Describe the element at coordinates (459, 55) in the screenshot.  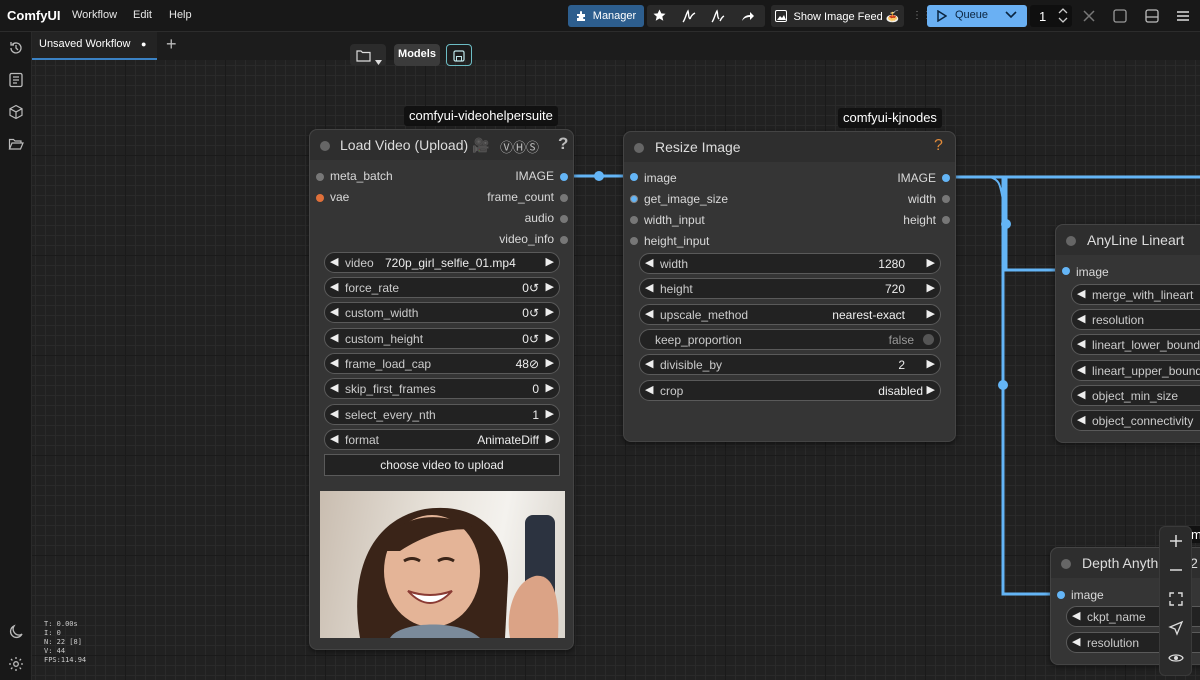
I see `save-button` at that location.